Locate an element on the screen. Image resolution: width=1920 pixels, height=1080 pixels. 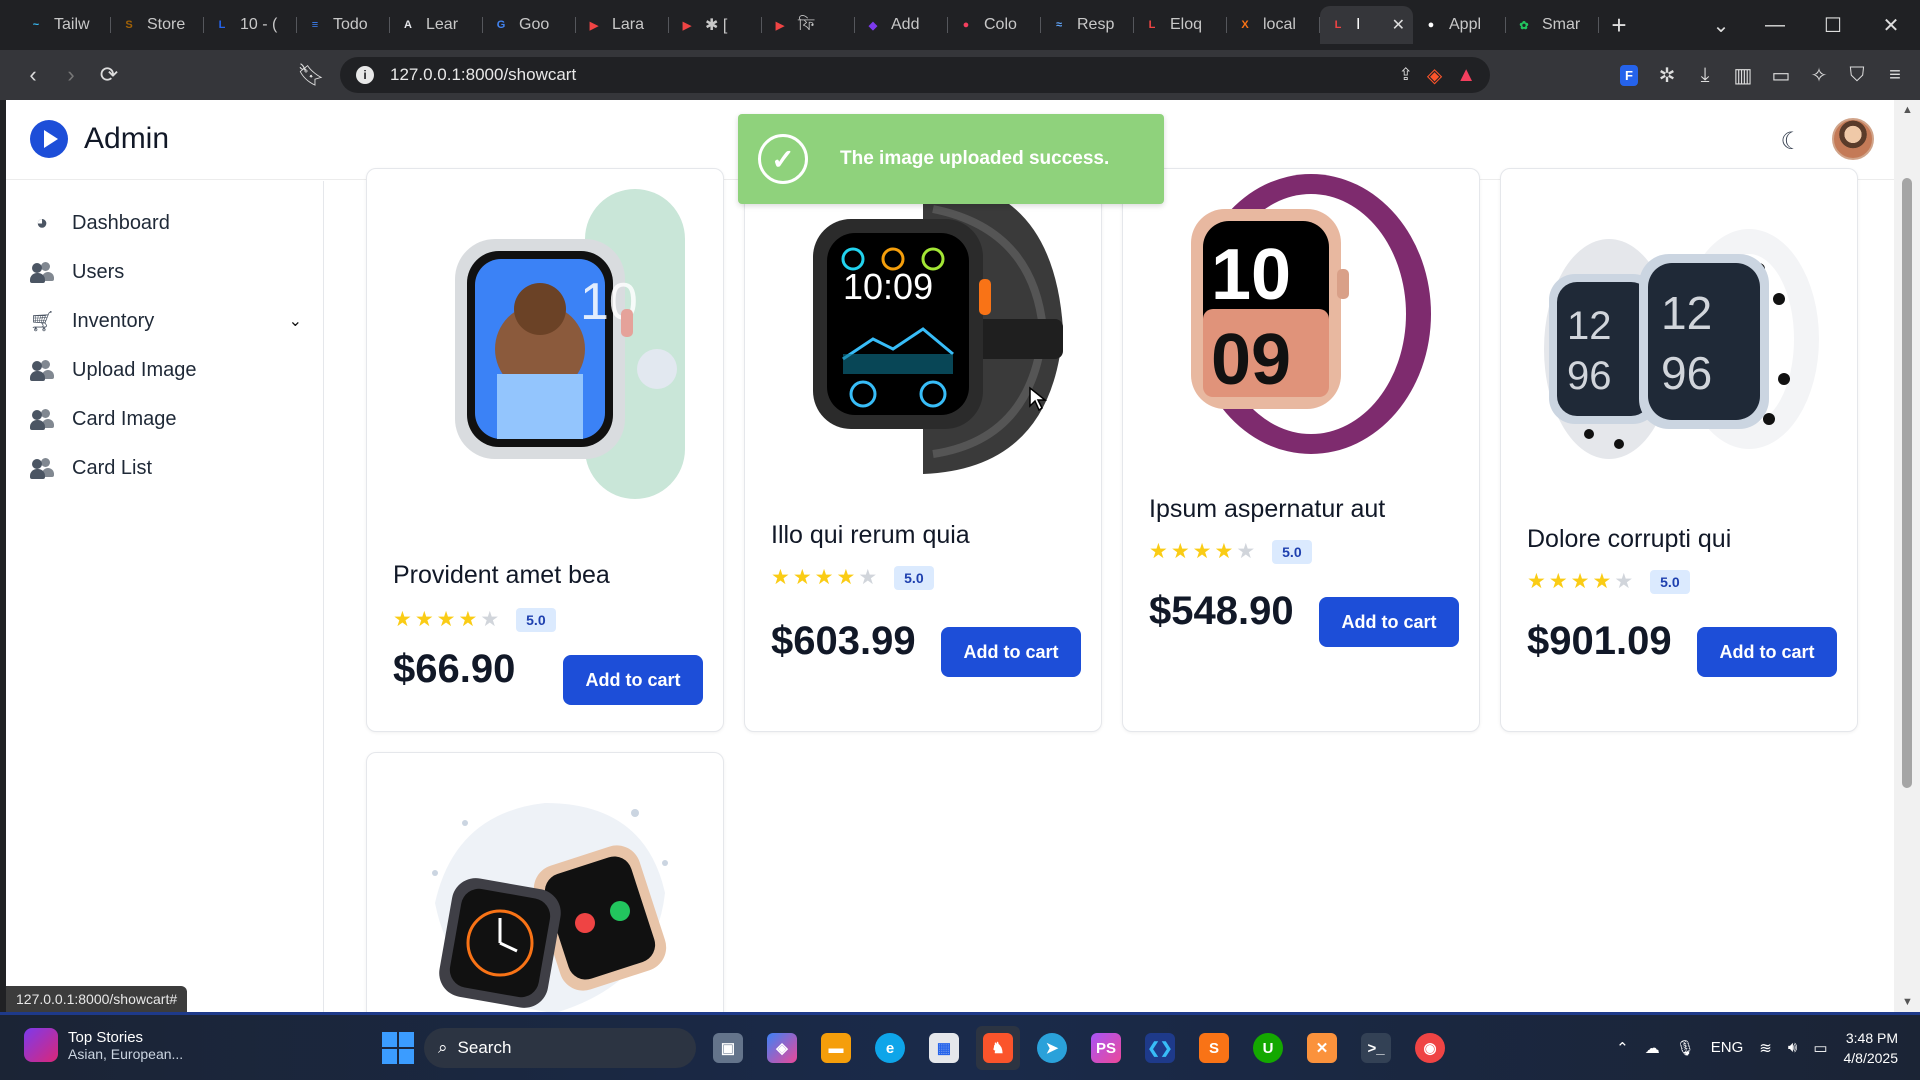
chevron-down-icon: ⌄ is located at coordinates (295, 321).